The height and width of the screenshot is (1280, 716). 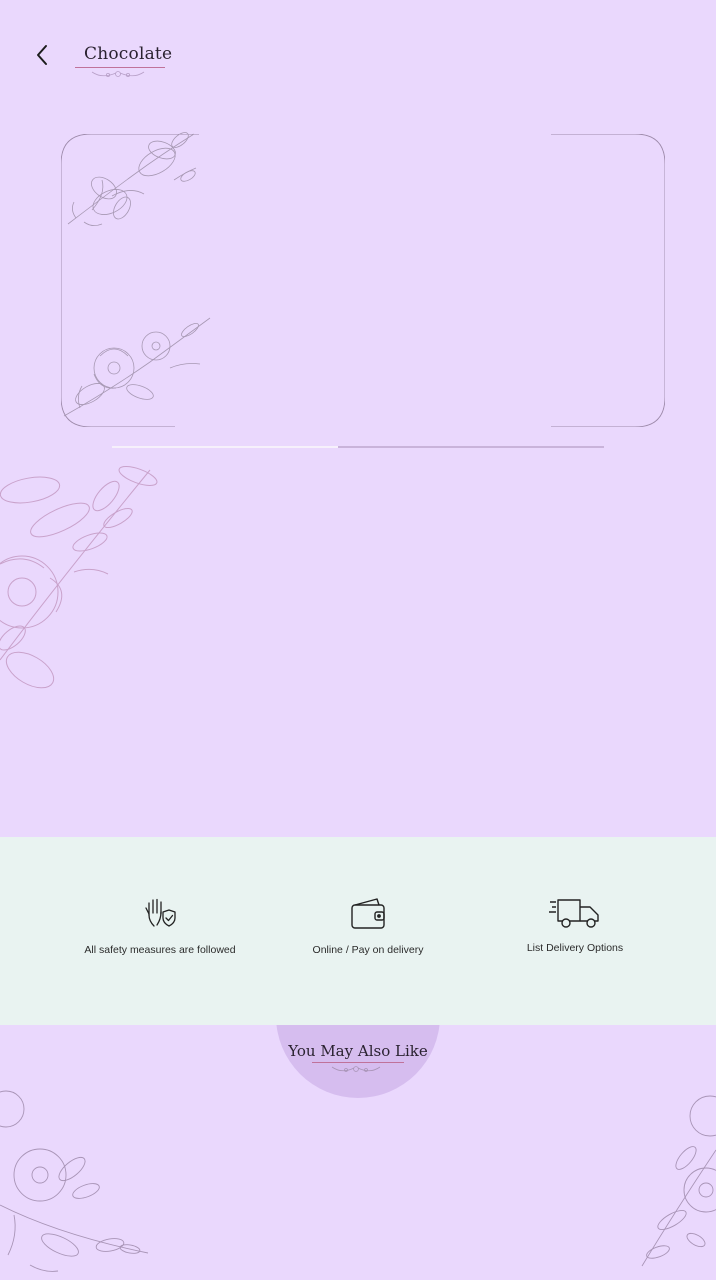 I want to click on feature-payment-label: Online / Pay on delivery, so click(x=368, y=950).